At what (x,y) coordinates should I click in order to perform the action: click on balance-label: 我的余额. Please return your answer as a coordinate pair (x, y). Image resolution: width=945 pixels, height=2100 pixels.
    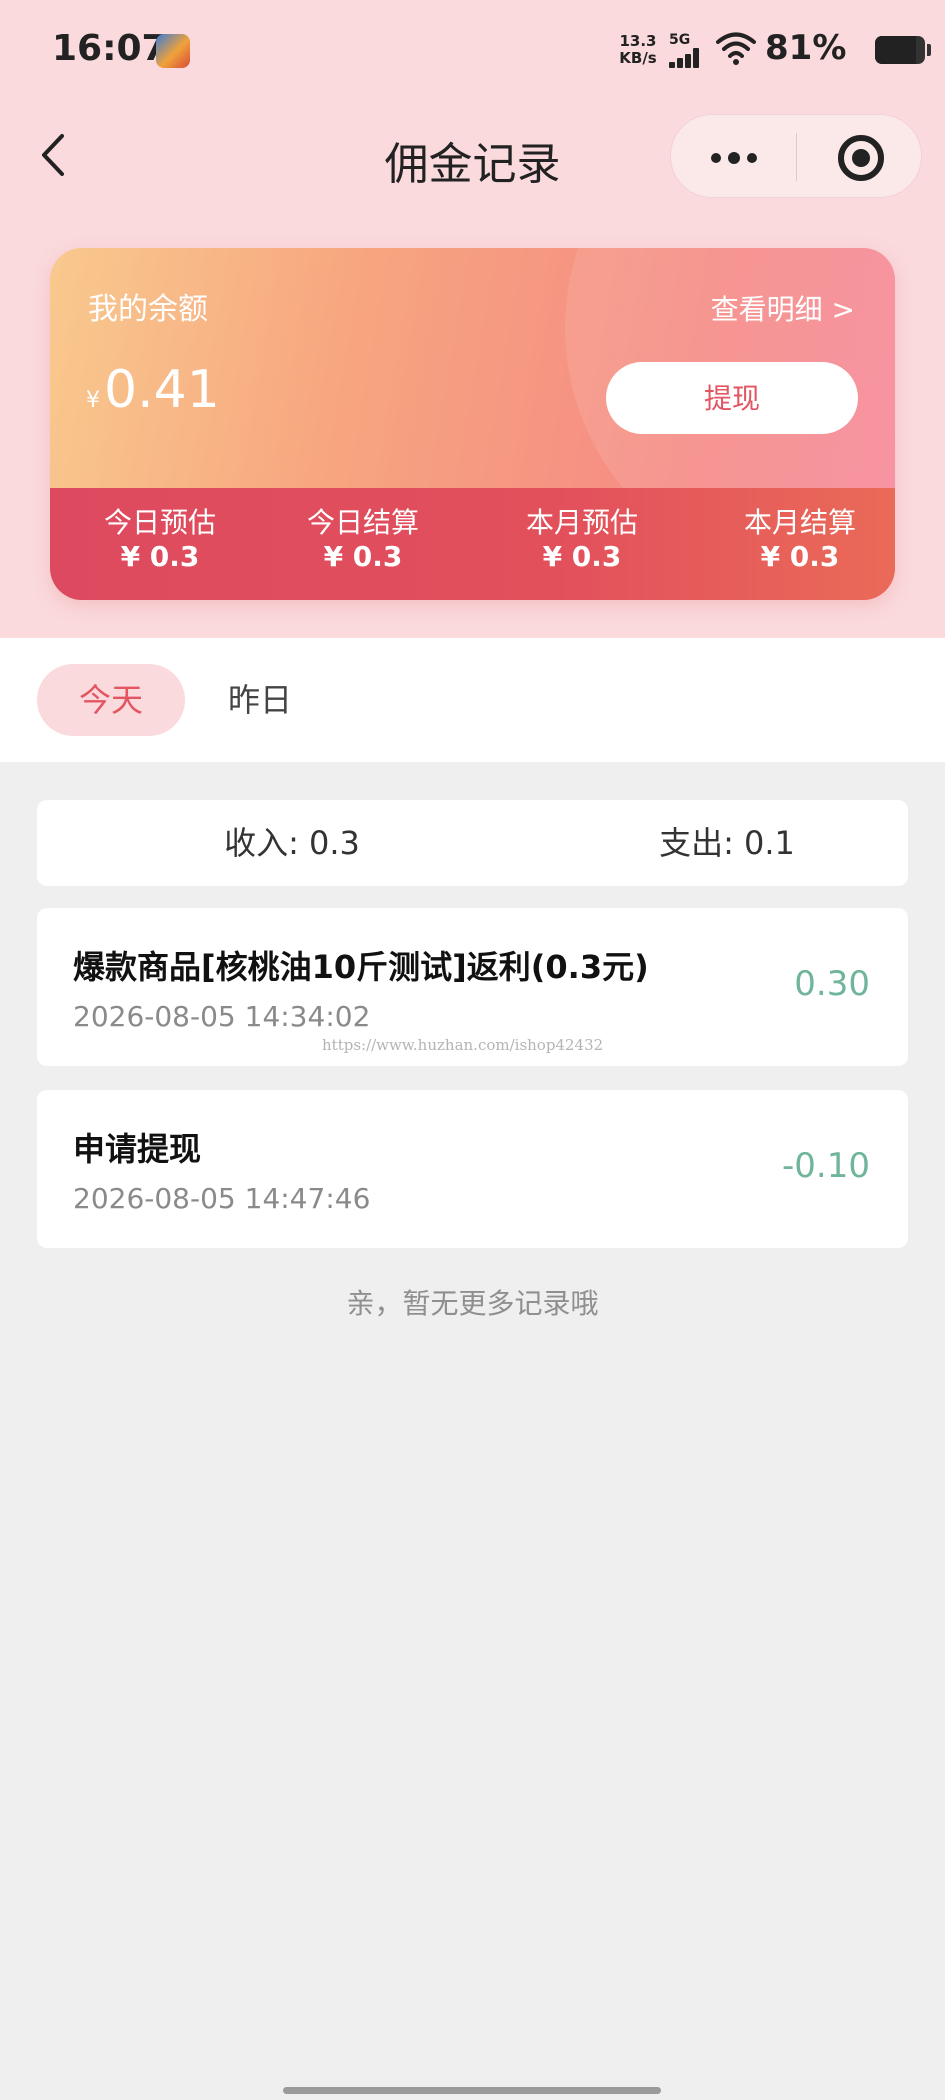
    Looking at the image, I should click on (148, 309).